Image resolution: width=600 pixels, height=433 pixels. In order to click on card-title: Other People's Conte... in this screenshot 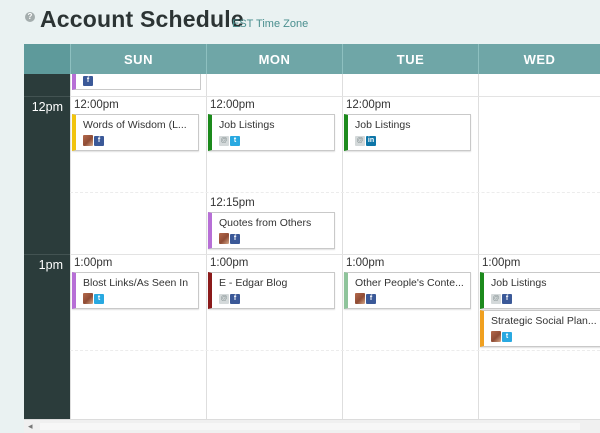, I will do `click(409, 283)`.